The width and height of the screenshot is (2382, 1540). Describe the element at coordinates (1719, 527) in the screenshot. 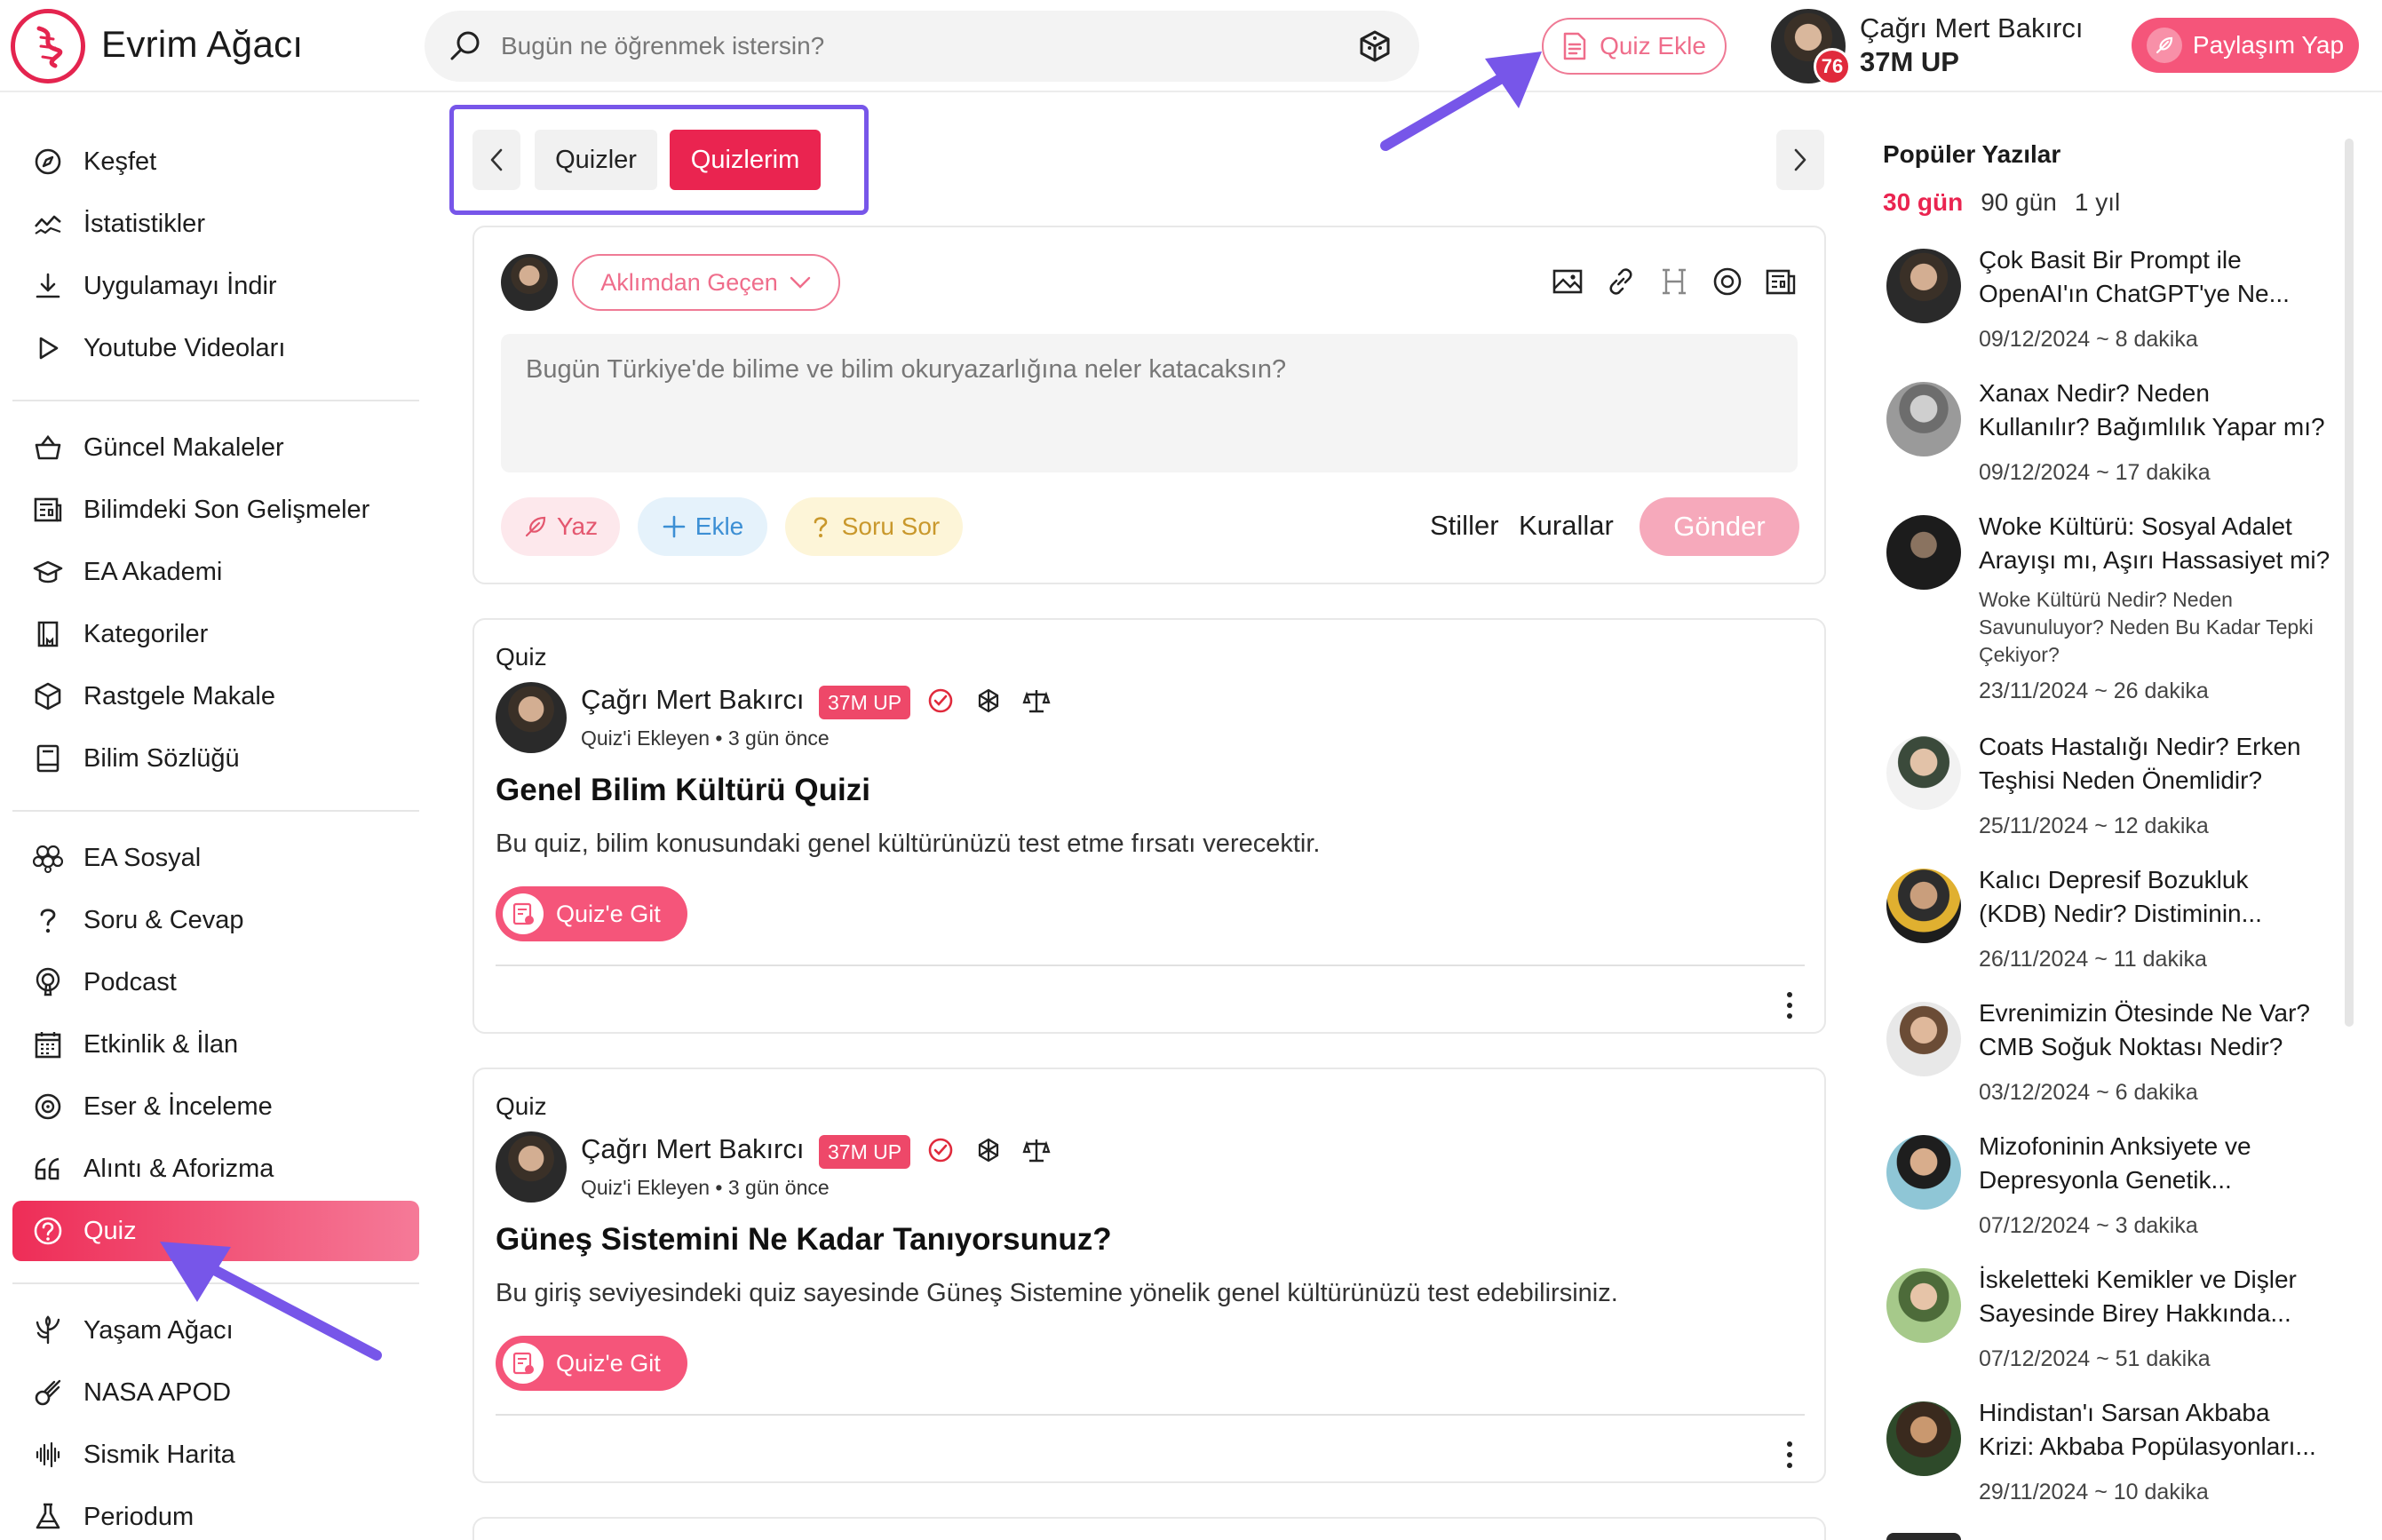

I see `send-button: Gönder` at that location.